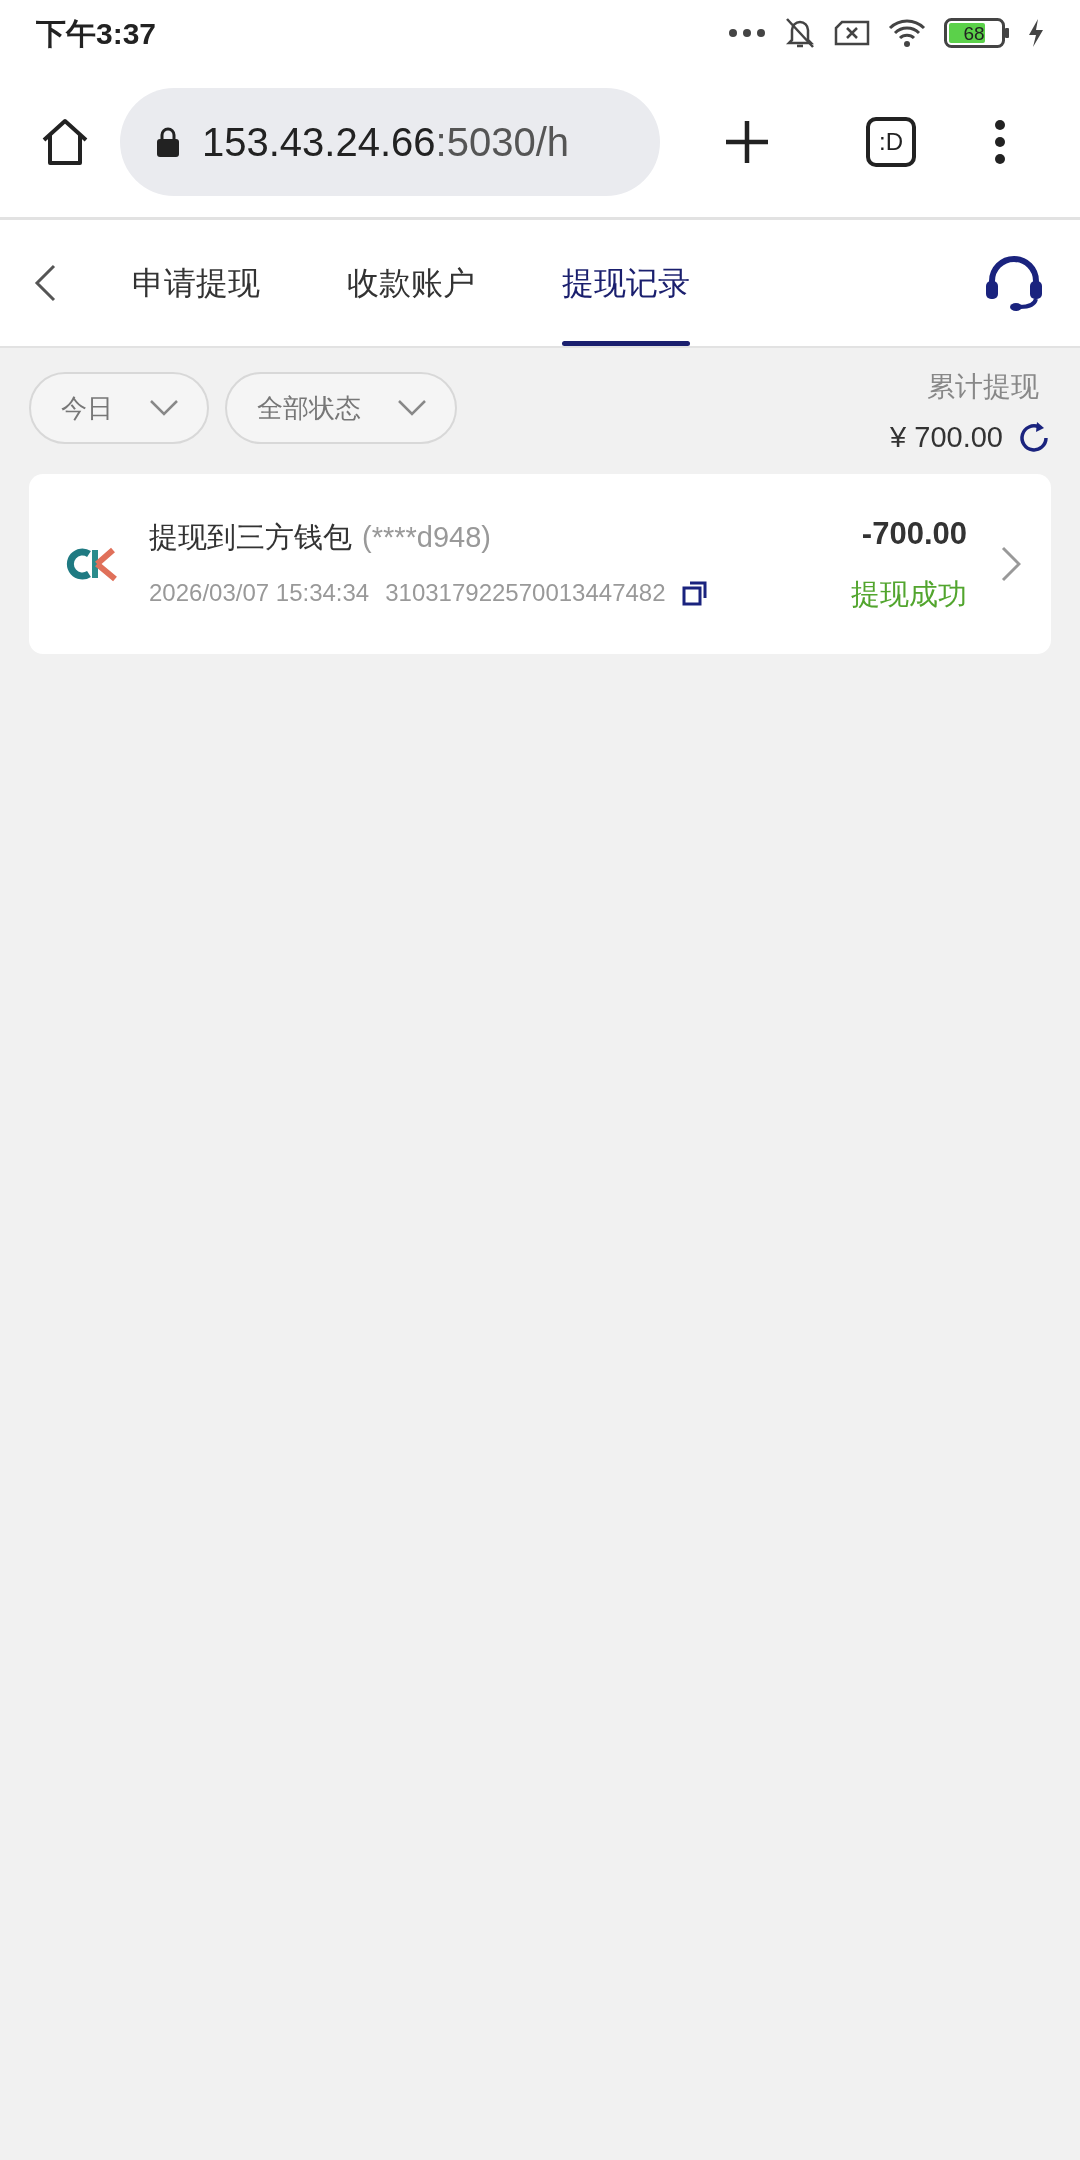  What do you see at coordinates (974, 33) in the screenshot?
I see `battery-level: 68` at bounding box center [974, 33].